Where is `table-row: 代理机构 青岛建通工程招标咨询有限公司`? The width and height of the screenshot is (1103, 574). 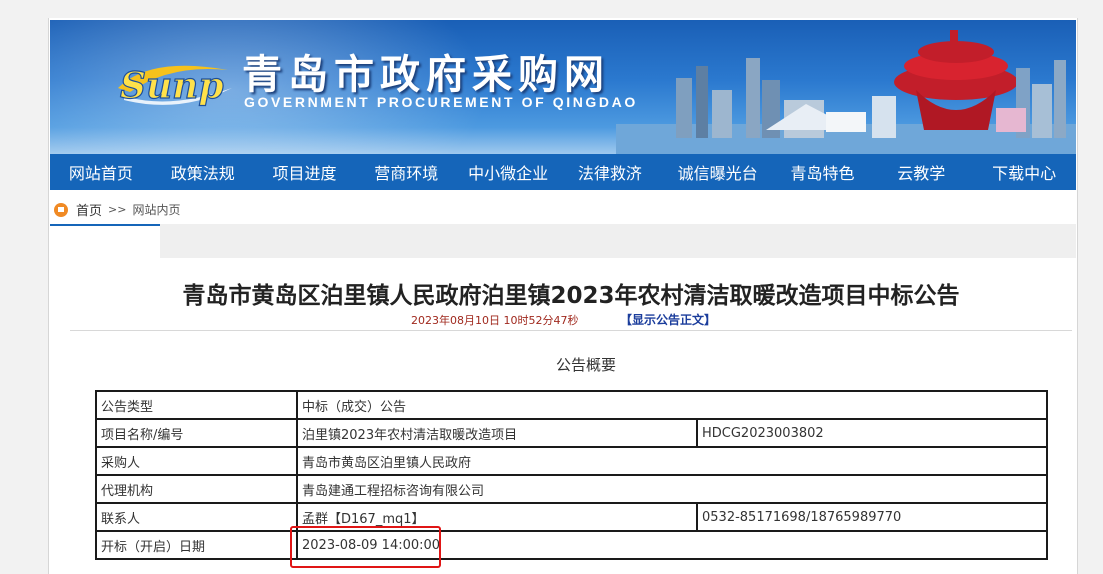
table-row: 代理机构 青岛建通工程招标咨询有限公司 is located at coordinates (571, 489).